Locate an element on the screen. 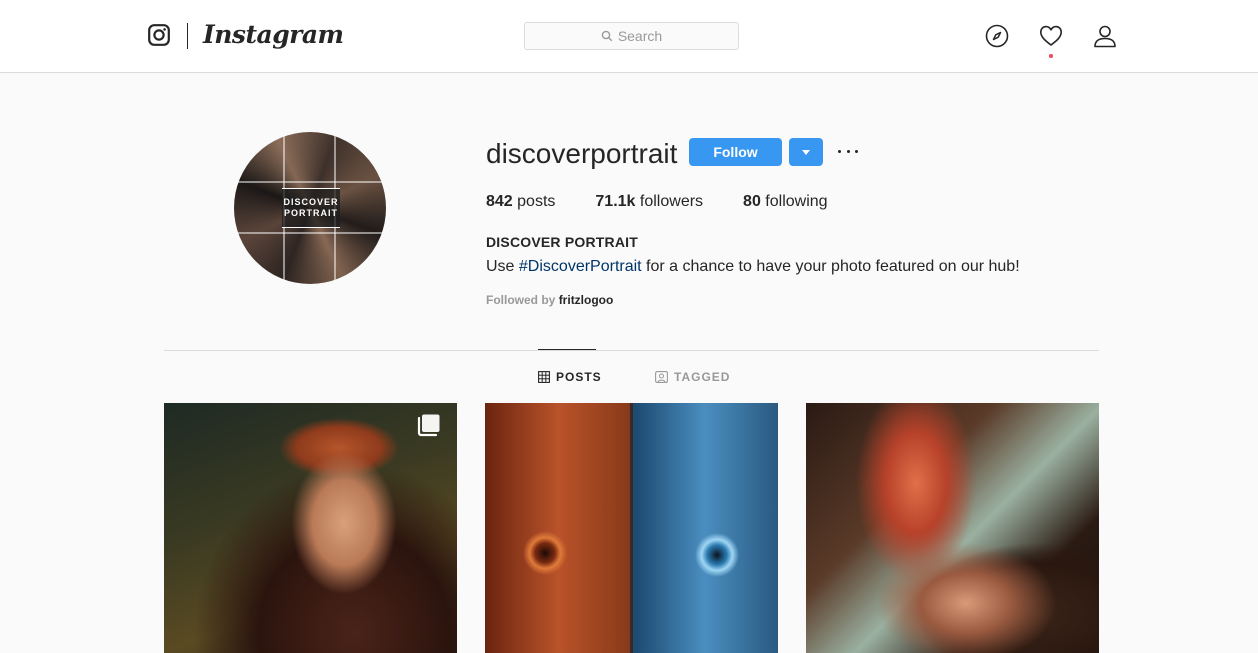 The height and width of the screenshot is (653, 1258). profile-person-icon is located at coordinates (1105, 36).